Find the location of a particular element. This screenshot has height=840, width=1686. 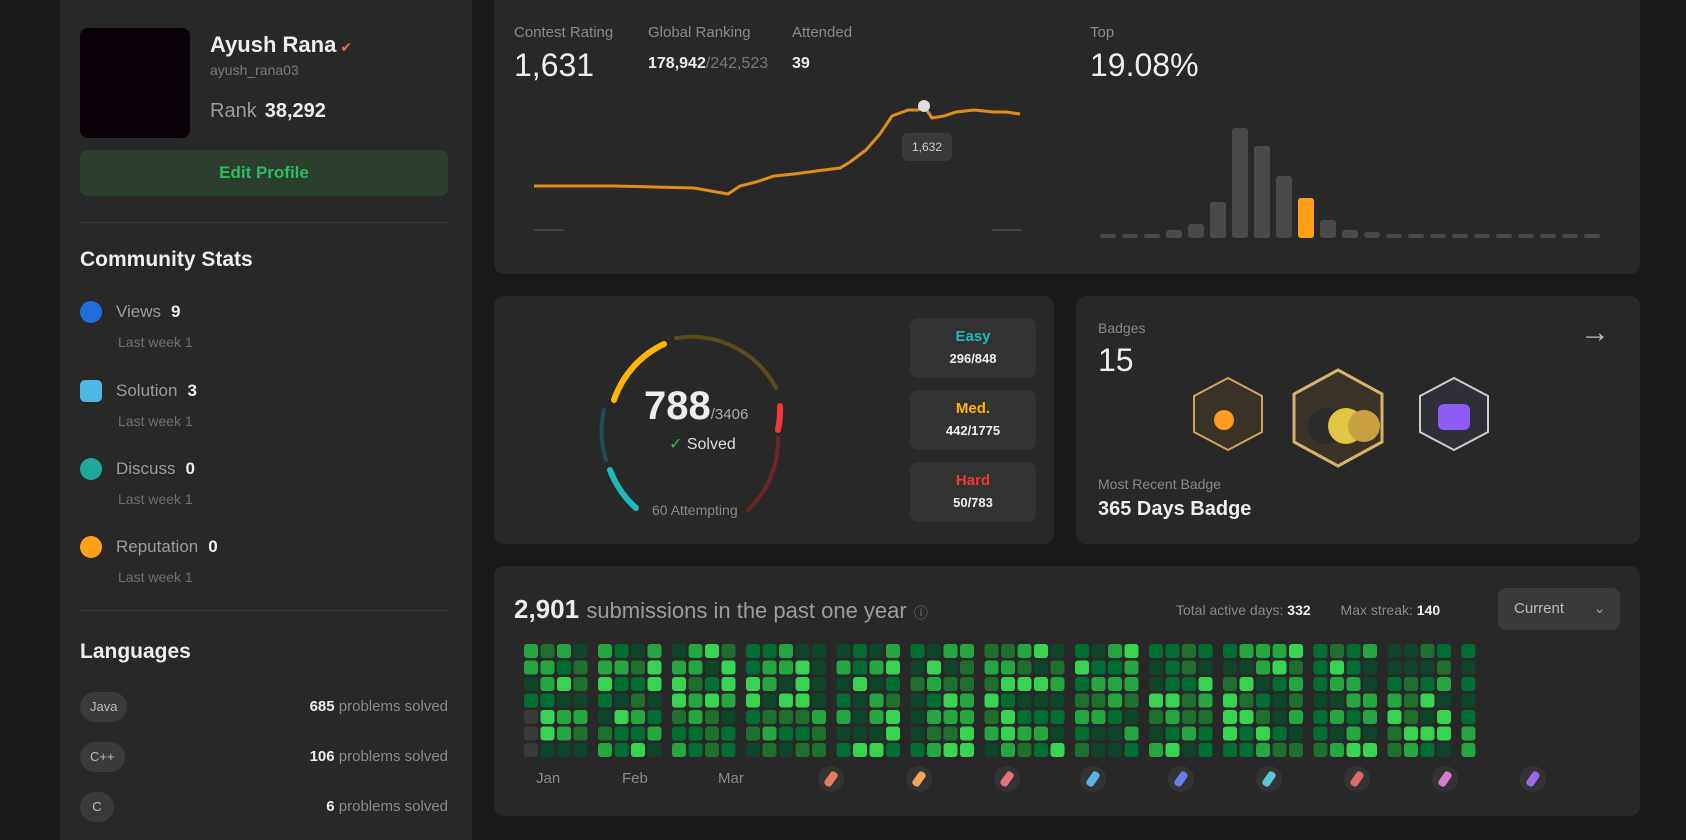

heatmap-grid is located at coordinates (1074, 704).